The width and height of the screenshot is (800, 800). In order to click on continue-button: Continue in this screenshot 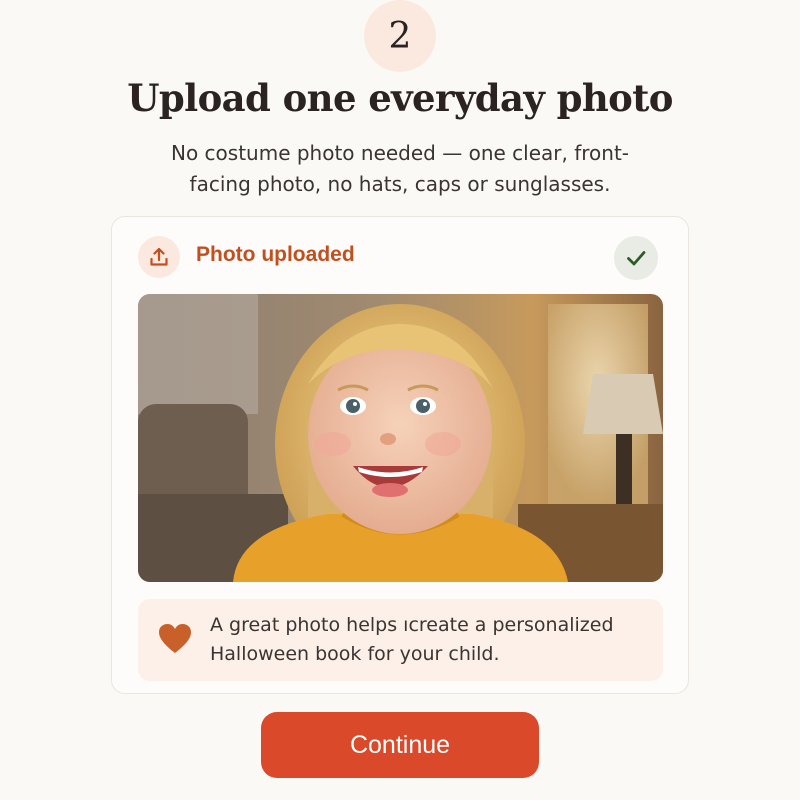, I will do `click(400, 745)`.